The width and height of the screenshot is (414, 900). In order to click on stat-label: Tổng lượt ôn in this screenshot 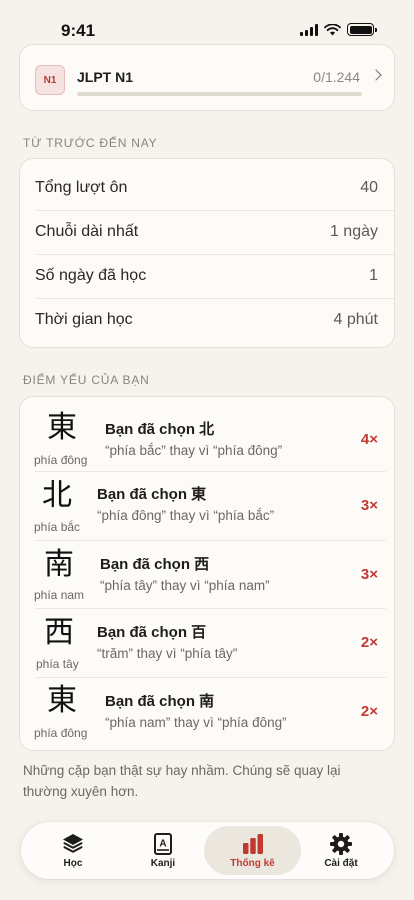, I will do `click(81, 187)`.